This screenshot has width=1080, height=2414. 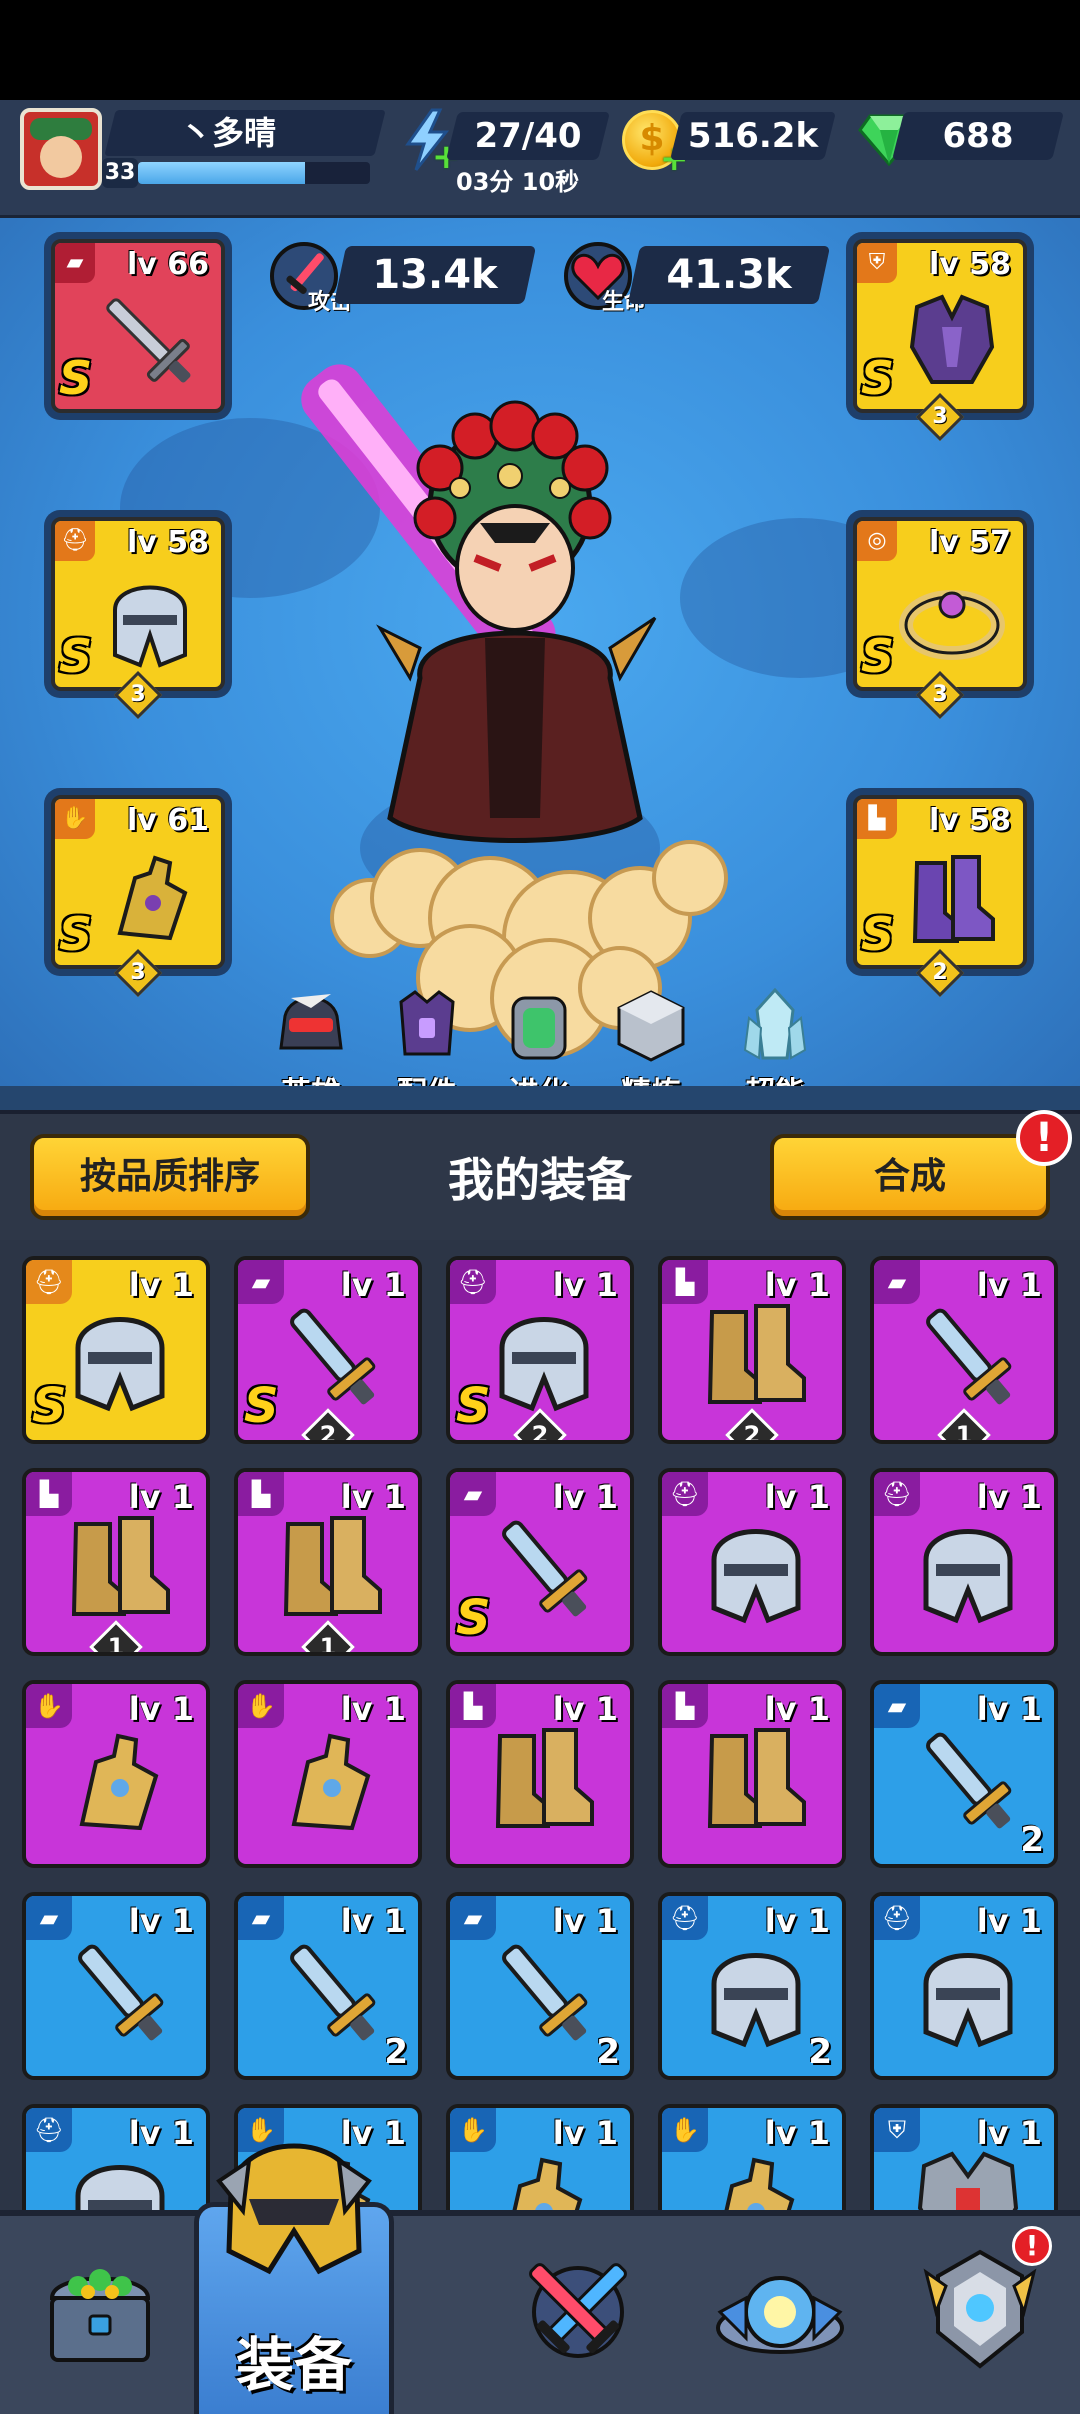 What do you see at coordinates (152, 898) in the screenshot?
I see `gauntlet-art` at bounding box center [152, 898].